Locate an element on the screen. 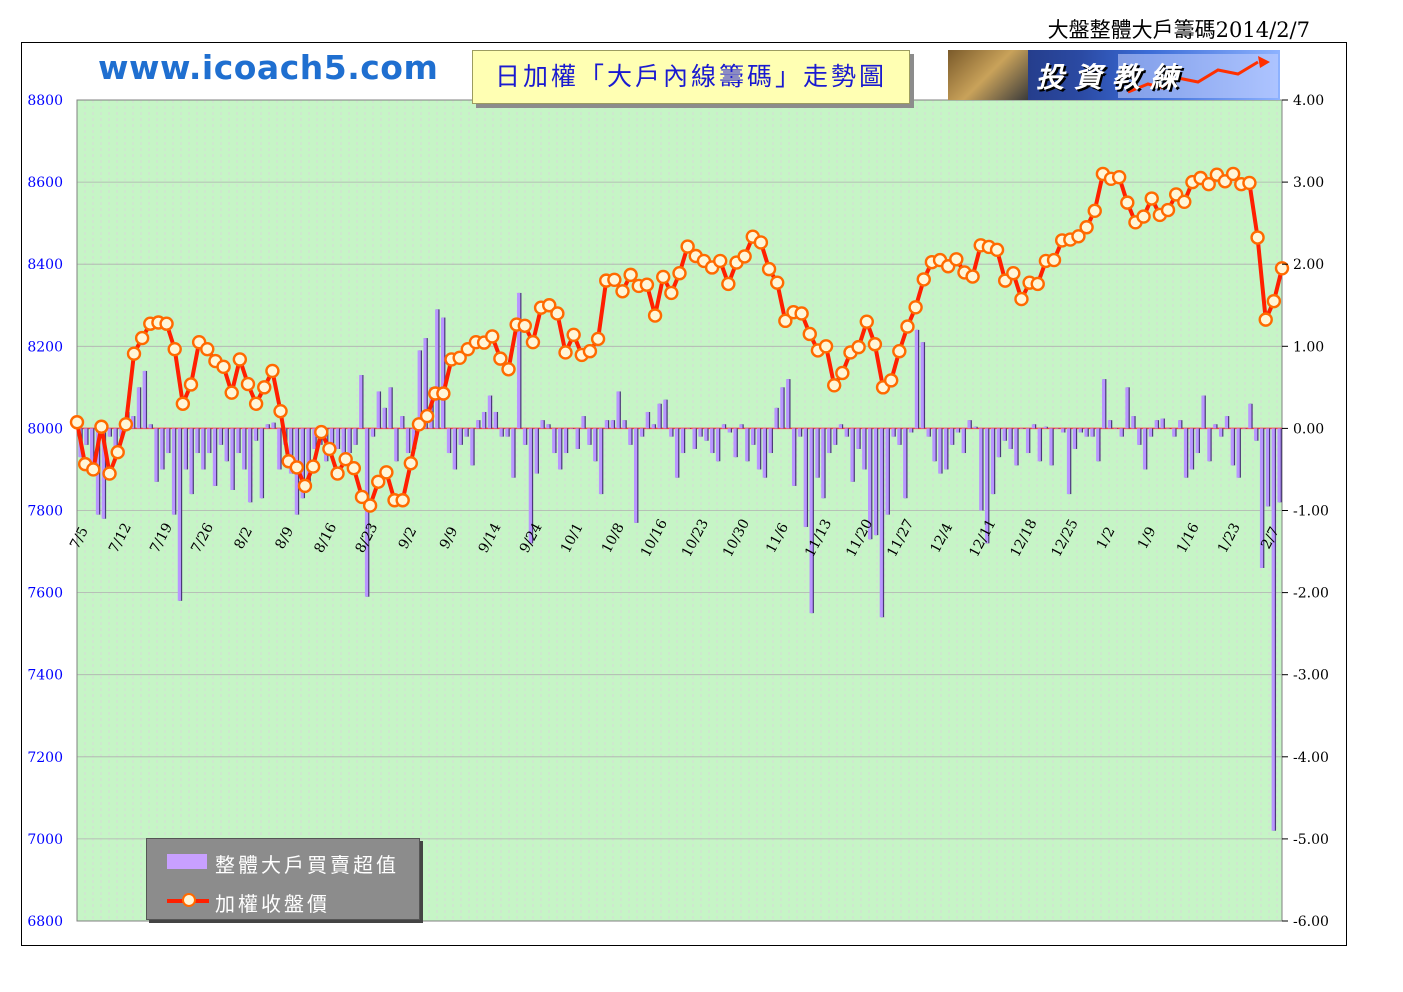 Image resolution: width=1403 pixels, height=992 pixels. legend-item-line: 加權收盤價 is located at coordinates (248, 902).